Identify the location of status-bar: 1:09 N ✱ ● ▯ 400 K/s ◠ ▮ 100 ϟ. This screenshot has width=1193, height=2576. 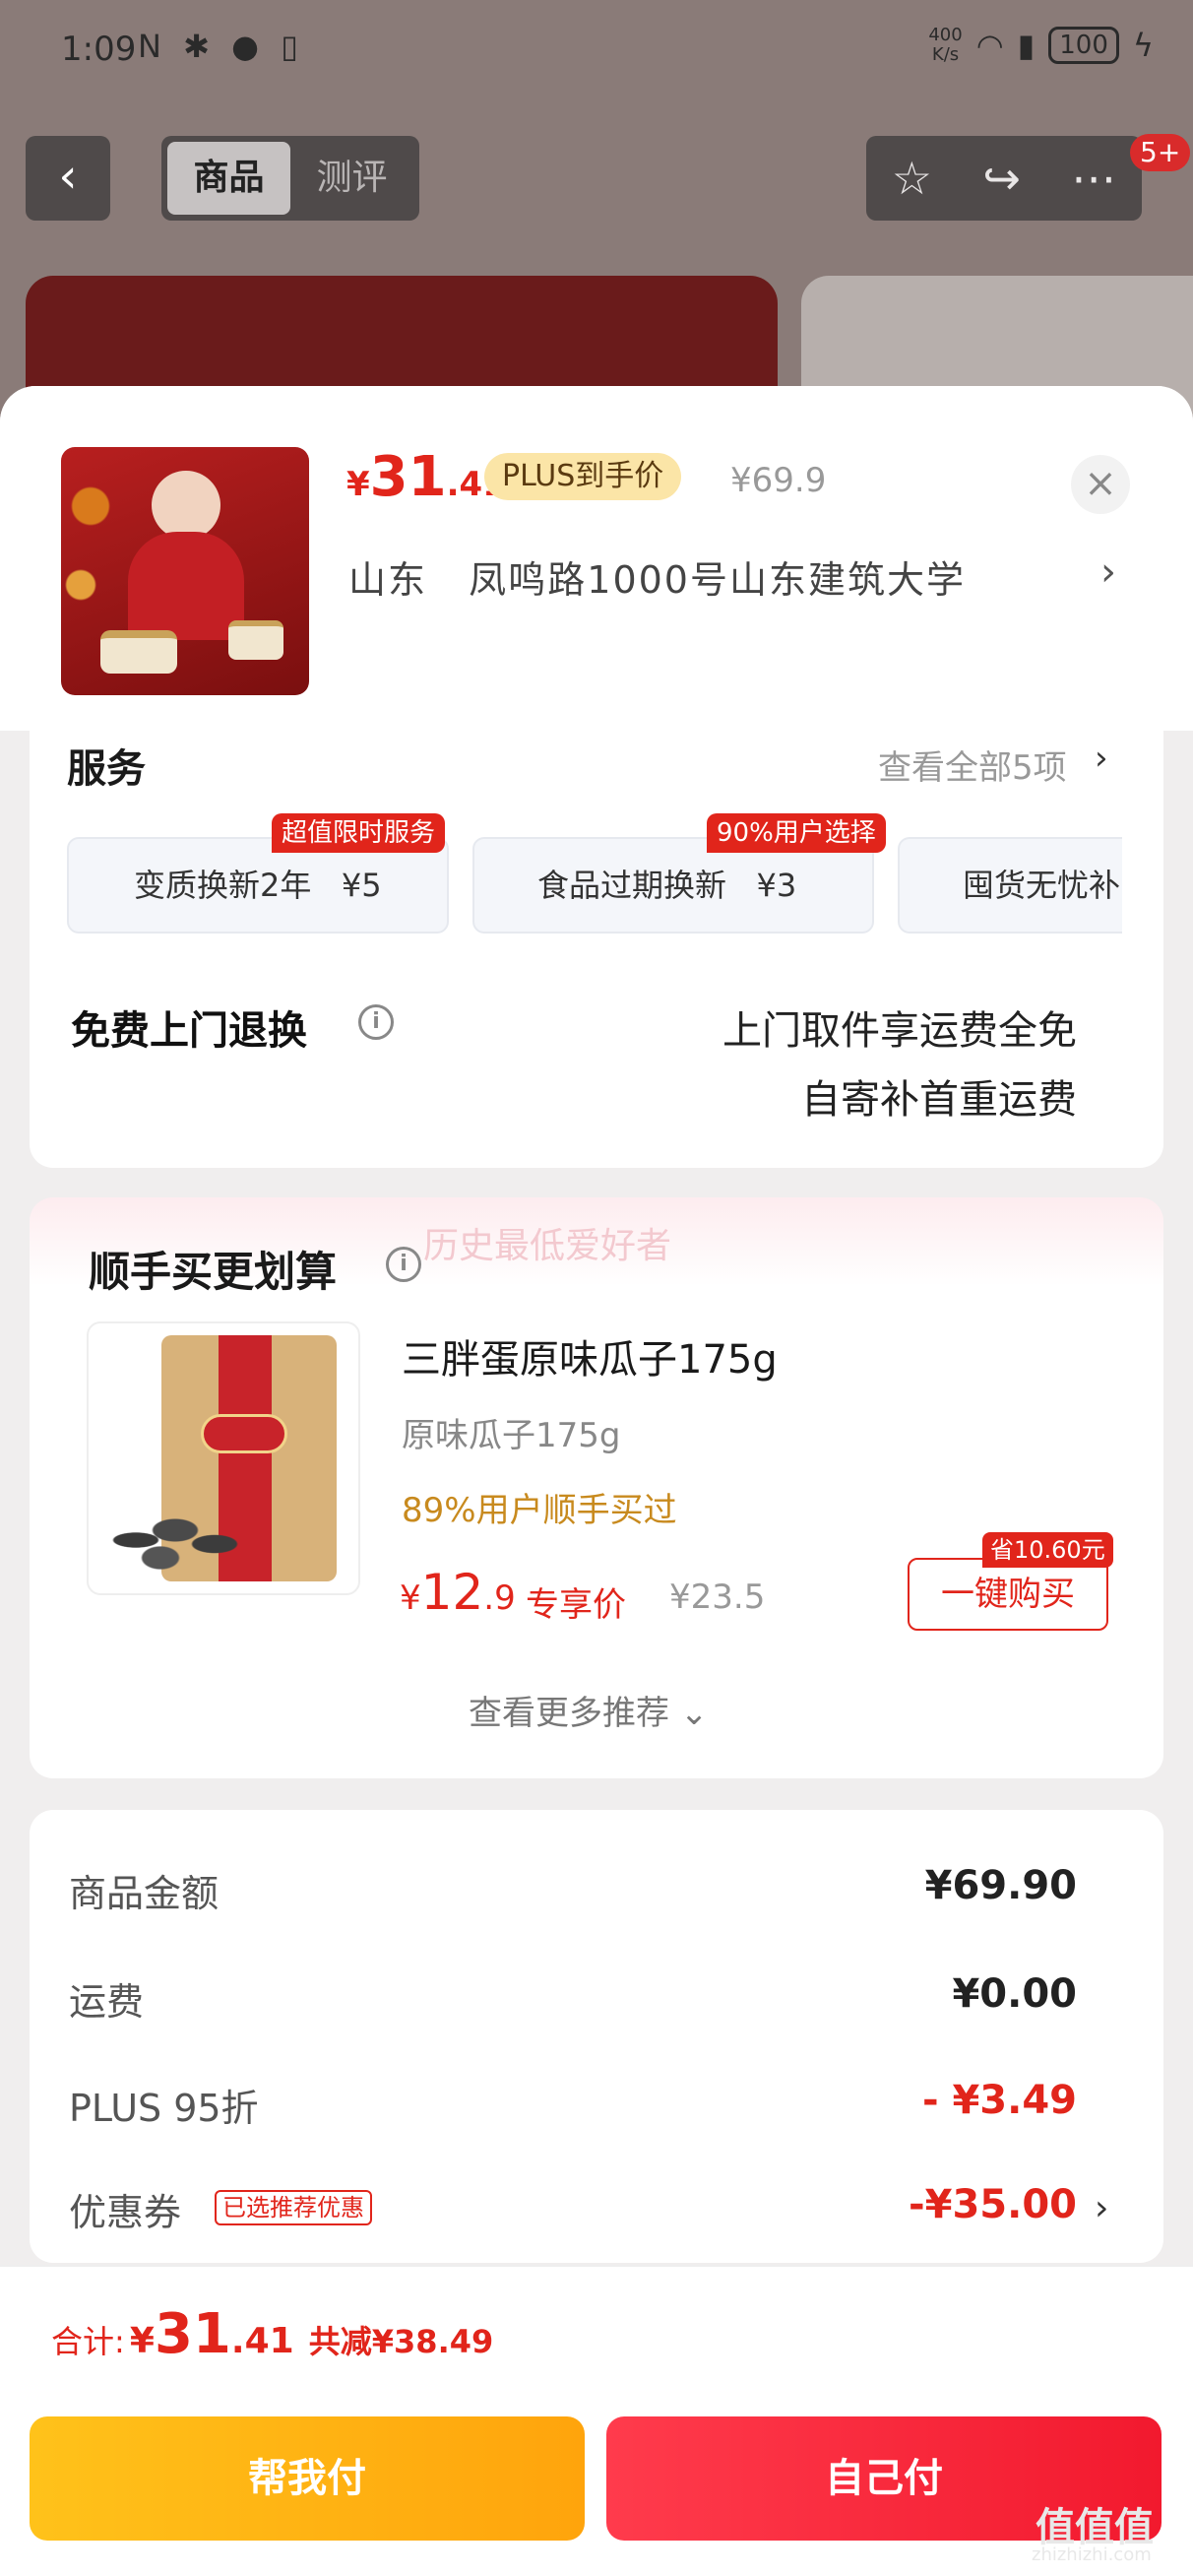
(596, 49).